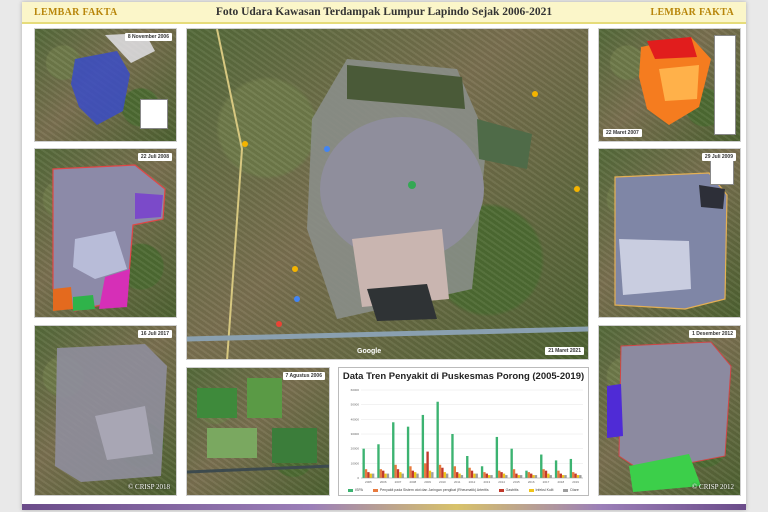 The width and height of the screenshot is (768, 512). Describe the element at coordinates (355, 419) in the screenshot. I see `y-tick-label: 40000` at that location.